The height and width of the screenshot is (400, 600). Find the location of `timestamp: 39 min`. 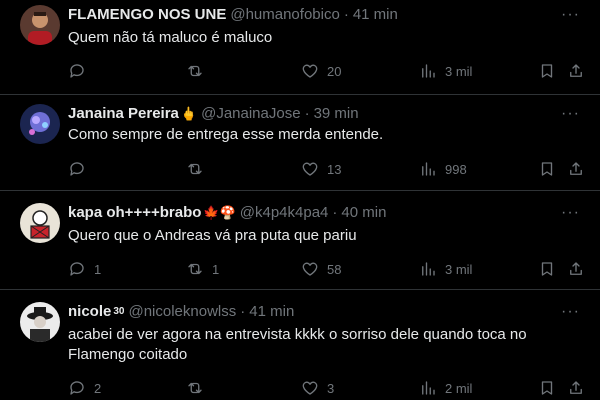

timestamp: 39 min is located at coordinates (336, 114).